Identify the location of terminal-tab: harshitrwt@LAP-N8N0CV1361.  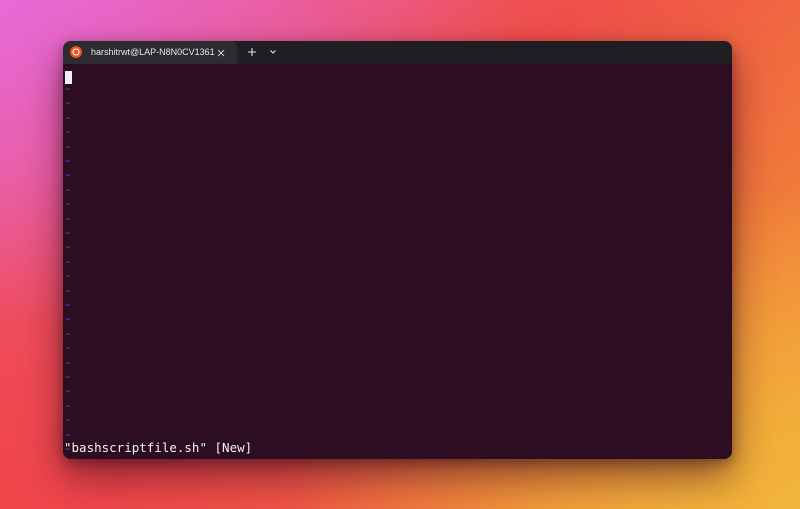
(150, 52).